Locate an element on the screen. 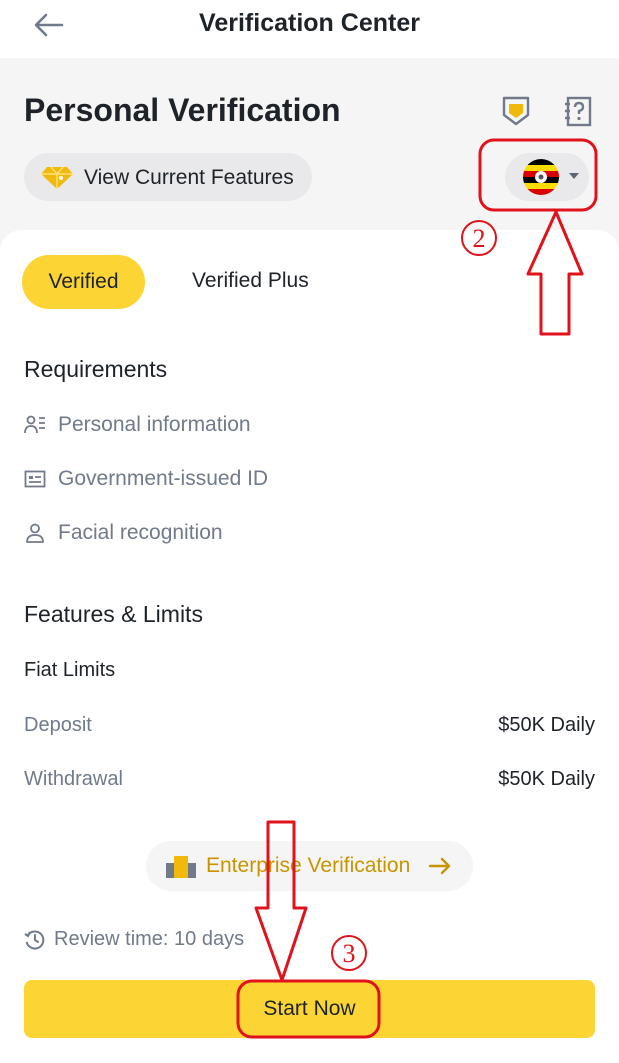  chevron-down-icon is located at coordinates (574, 176).